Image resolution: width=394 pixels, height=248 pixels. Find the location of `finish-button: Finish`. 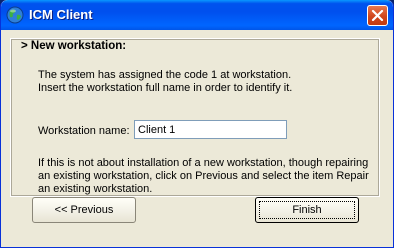

finish-button: Finish is located at coordinates (307, 210).